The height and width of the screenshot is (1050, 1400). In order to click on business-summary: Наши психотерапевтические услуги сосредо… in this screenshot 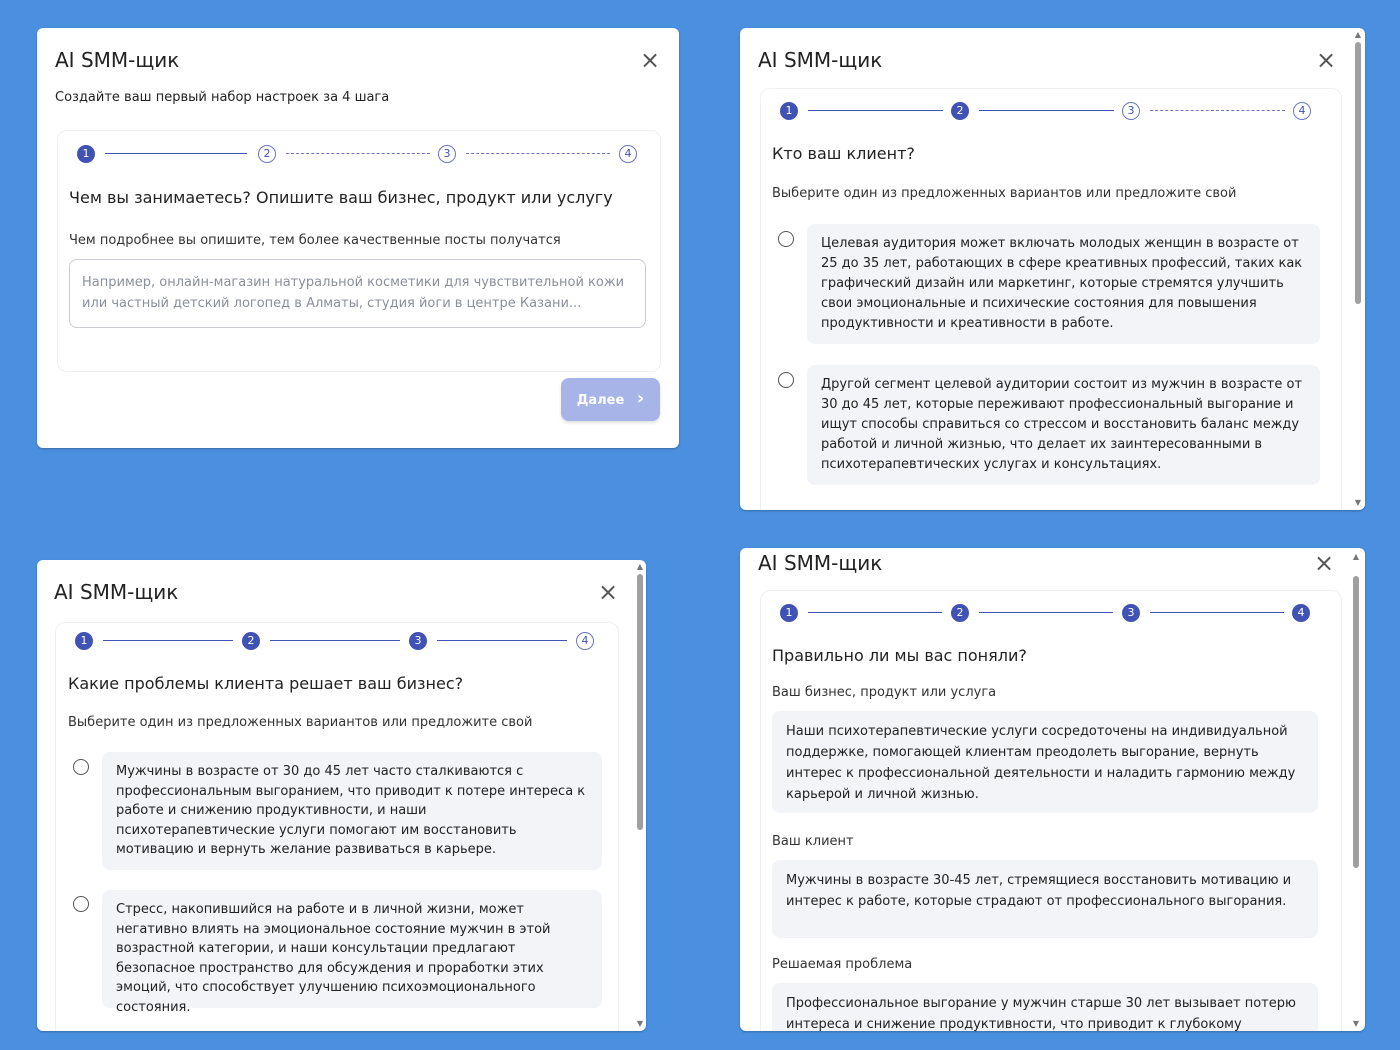, I will do `click(1045, 762)`.